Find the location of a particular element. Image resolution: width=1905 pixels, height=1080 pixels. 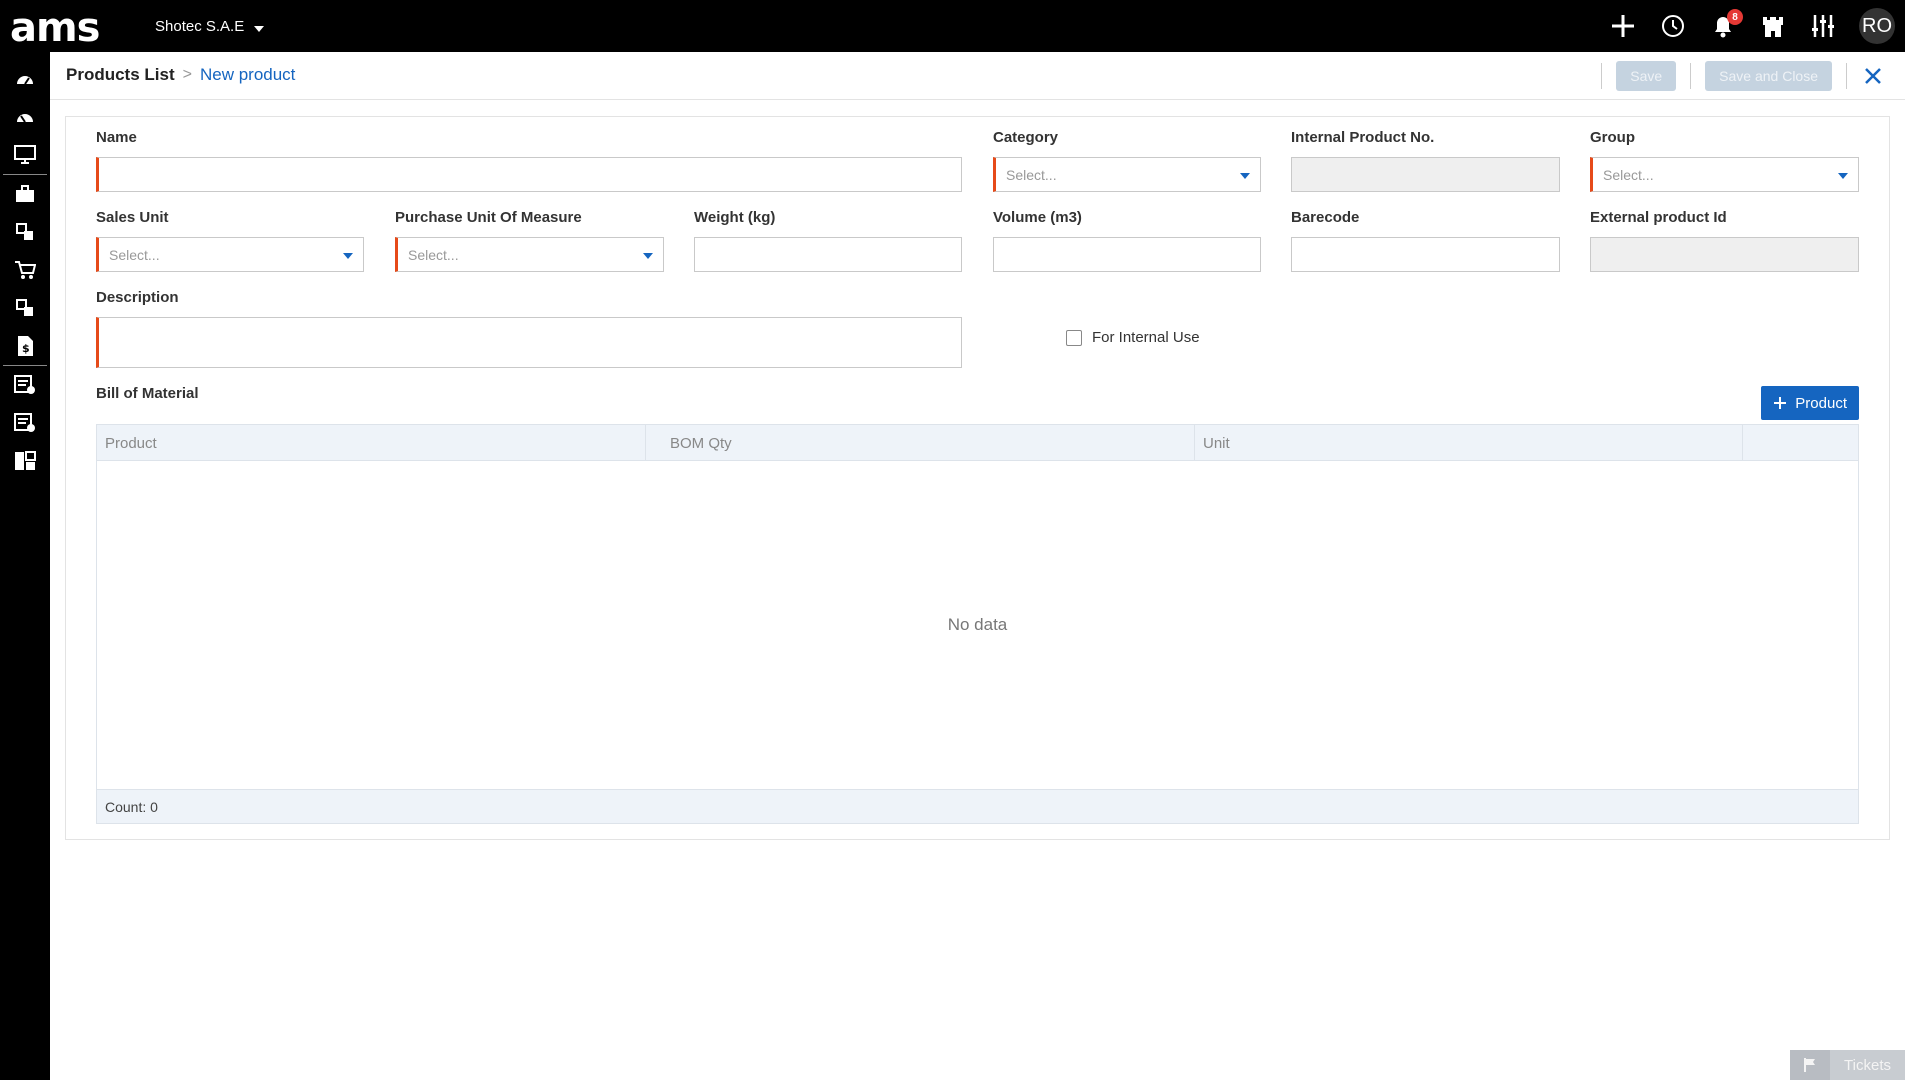

tickets-label: Tickets is located at coordinates (1867, 1065).